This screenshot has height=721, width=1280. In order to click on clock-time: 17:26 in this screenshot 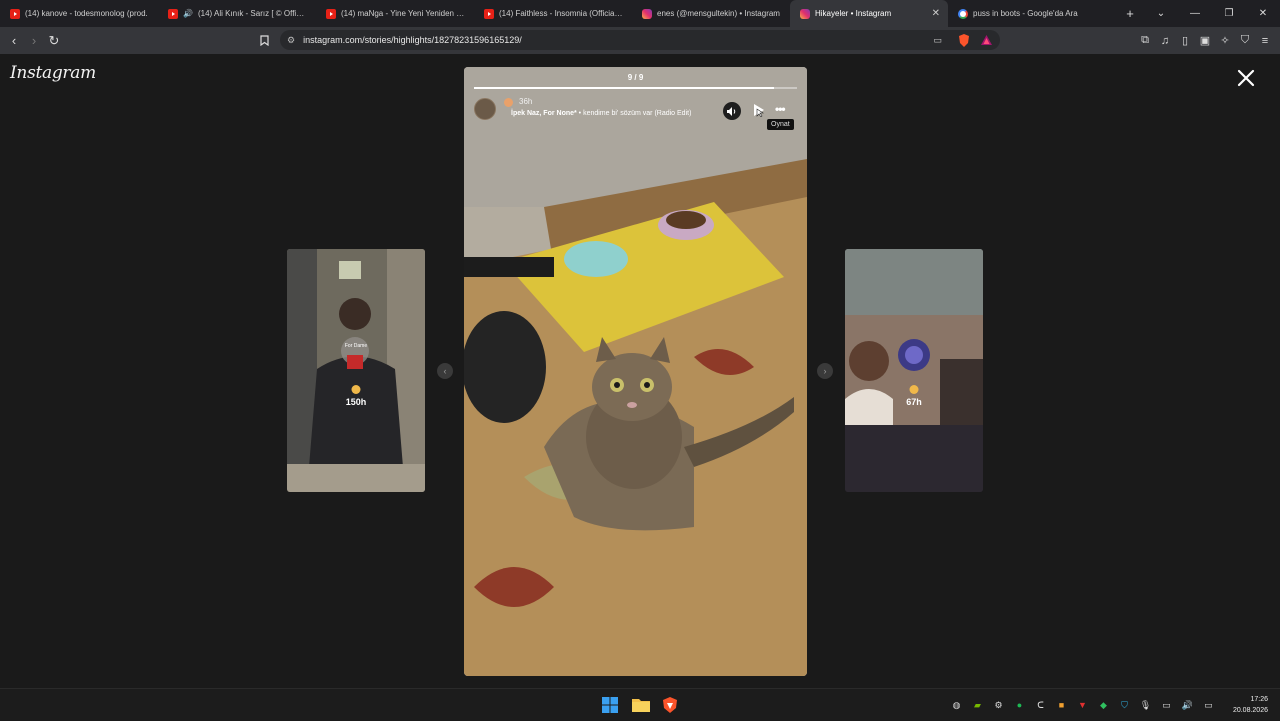, I will do `click(1259, 699)`.